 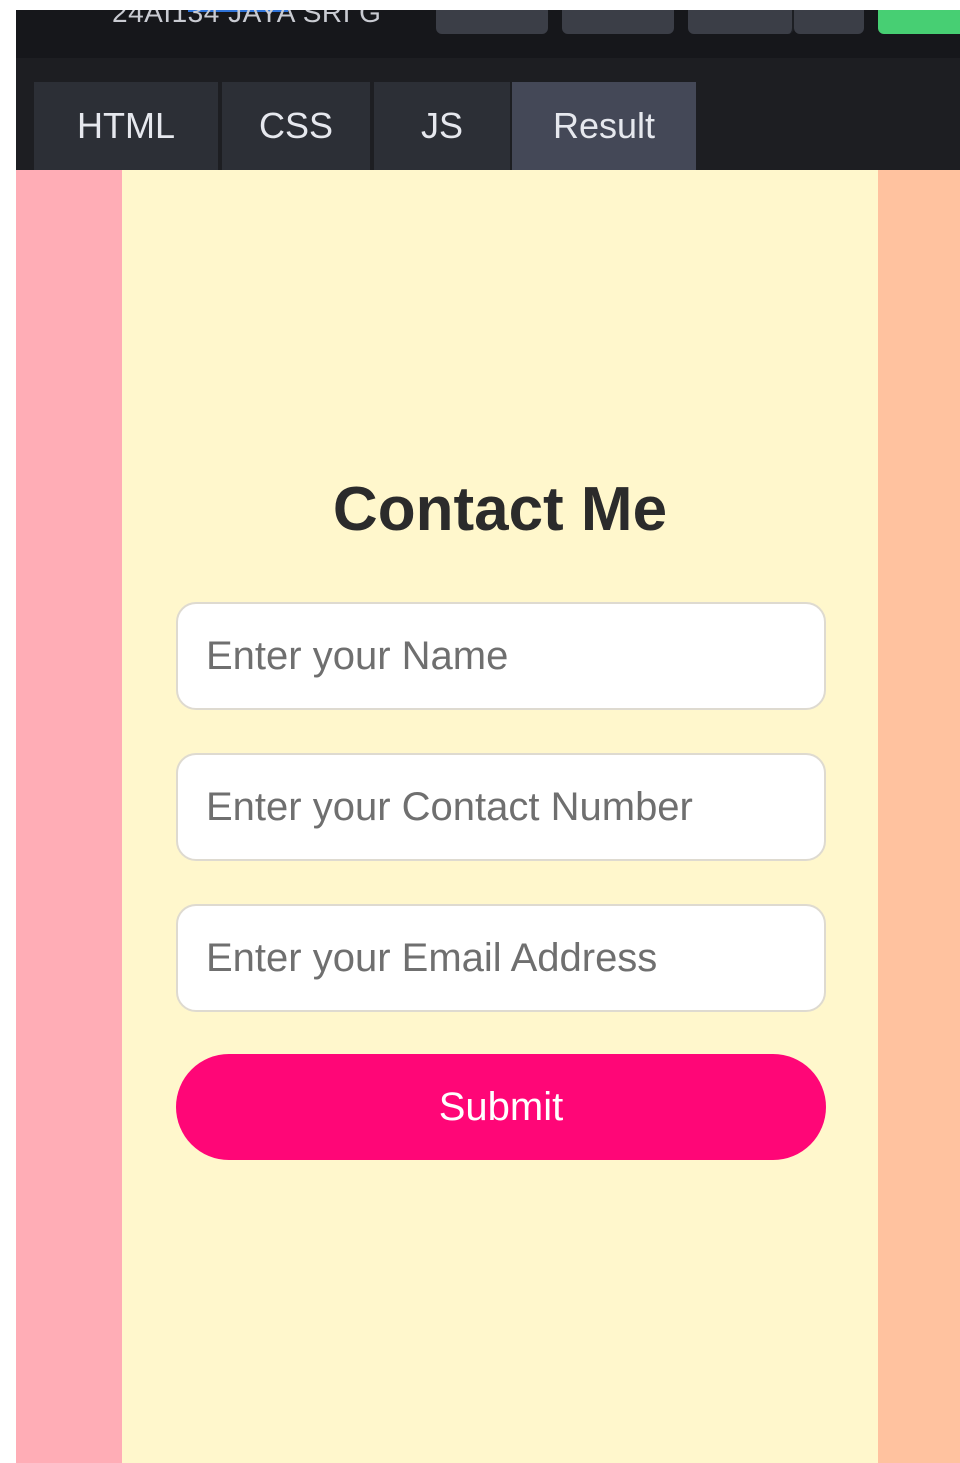 What do you see at coordinates (246, 20) in the screenshot?
I see `pen-title: 24AI134 JAYA SRI G` at bounding box center [246, 20].